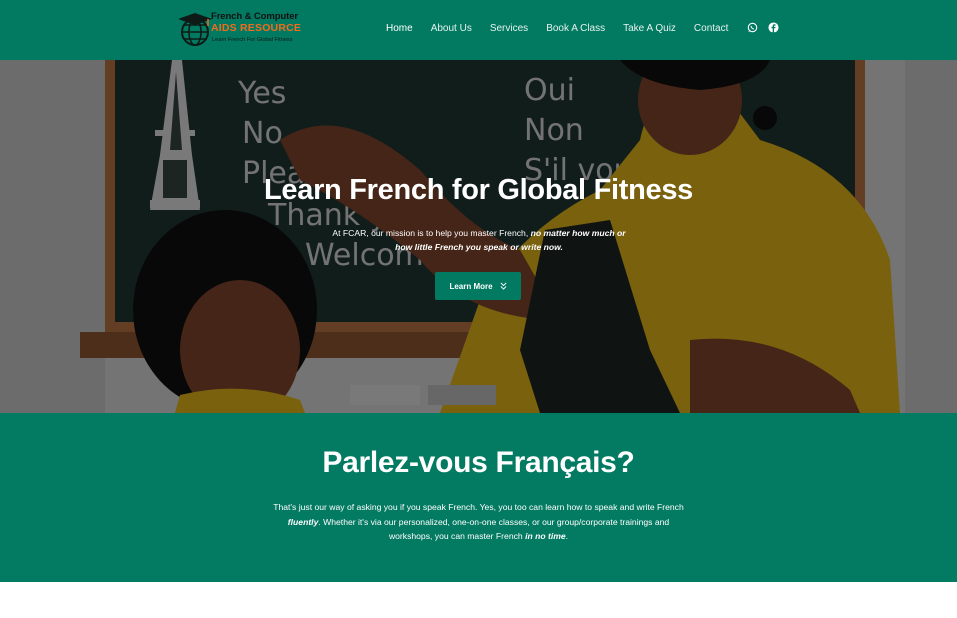 The image size is (957, 618). What do you see at coordinates (773, 27) in the screenshot?
I see `facebook-icon` at bounding box center [773, 27].